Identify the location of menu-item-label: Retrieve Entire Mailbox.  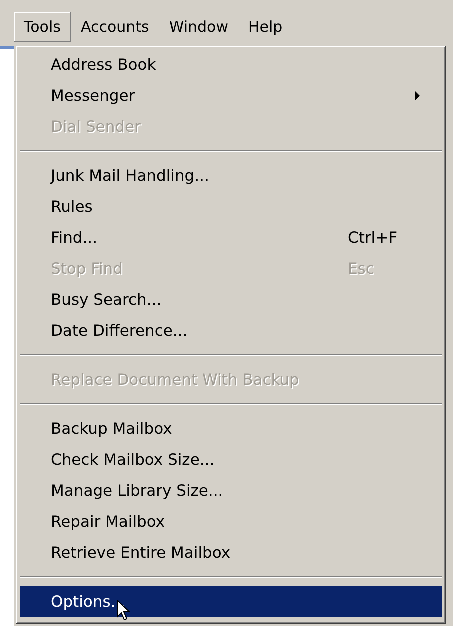
(141, 553).